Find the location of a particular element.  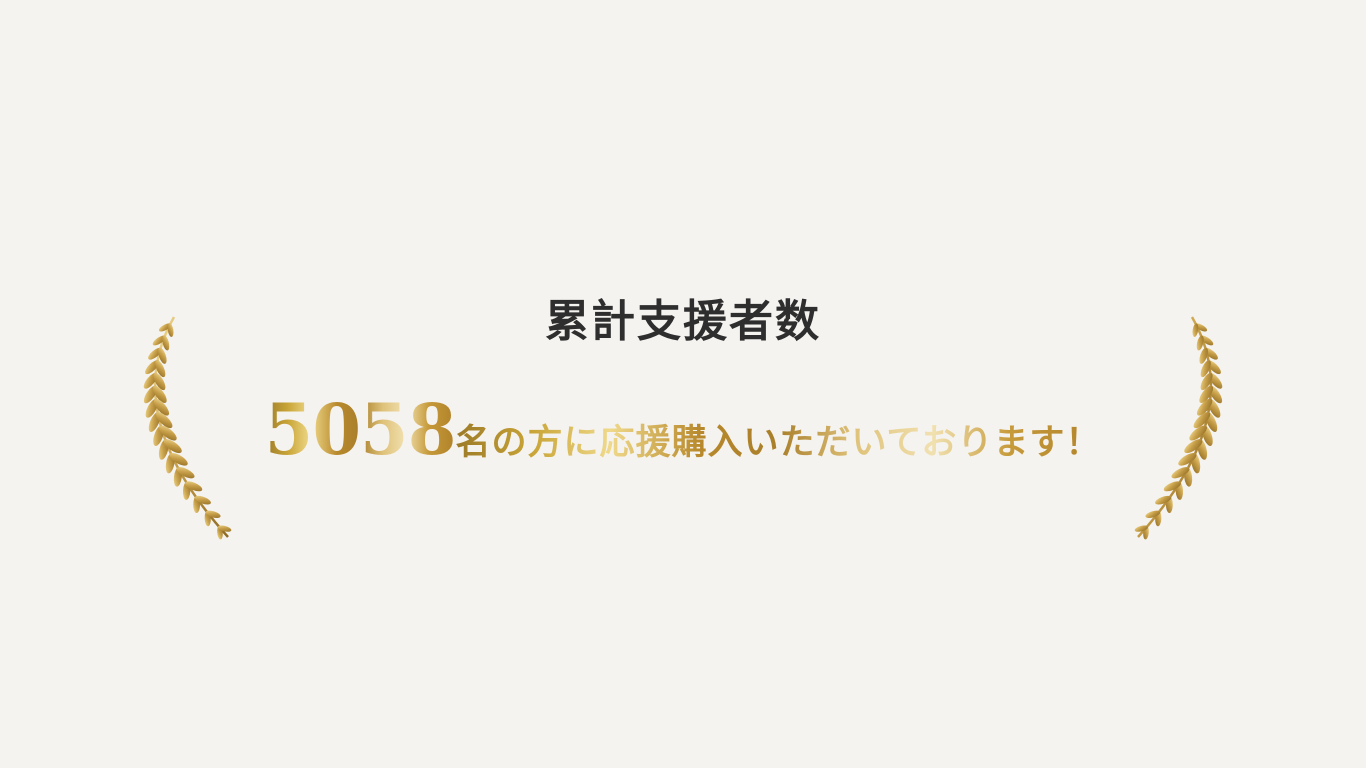

supporter-count: 5058 is located at coordinates (360, 429).